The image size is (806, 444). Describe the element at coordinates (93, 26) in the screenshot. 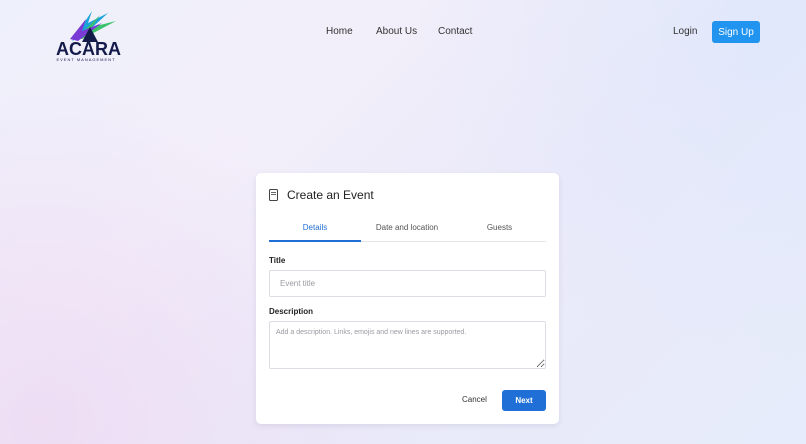

I see `acara-logo-icon` at that location.